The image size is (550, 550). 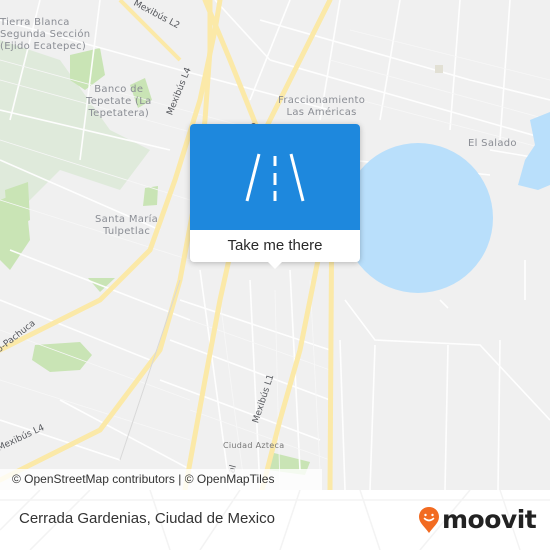 I want to click on road-icon, so click(x=275, y=177).